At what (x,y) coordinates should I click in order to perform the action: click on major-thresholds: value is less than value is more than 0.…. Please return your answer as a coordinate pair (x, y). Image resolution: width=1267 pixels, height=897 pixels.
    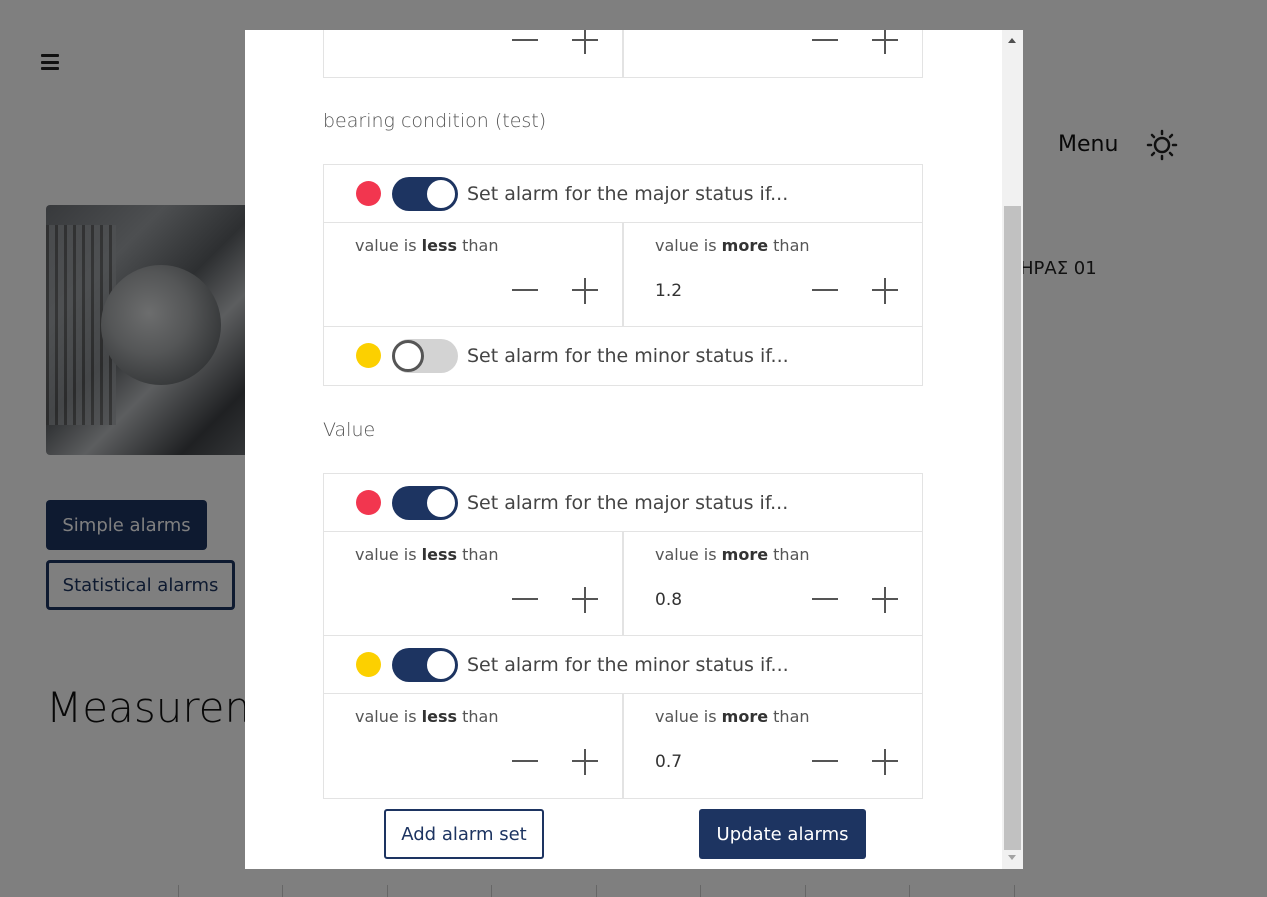
    Looking at the image, I should click on (623, 584).